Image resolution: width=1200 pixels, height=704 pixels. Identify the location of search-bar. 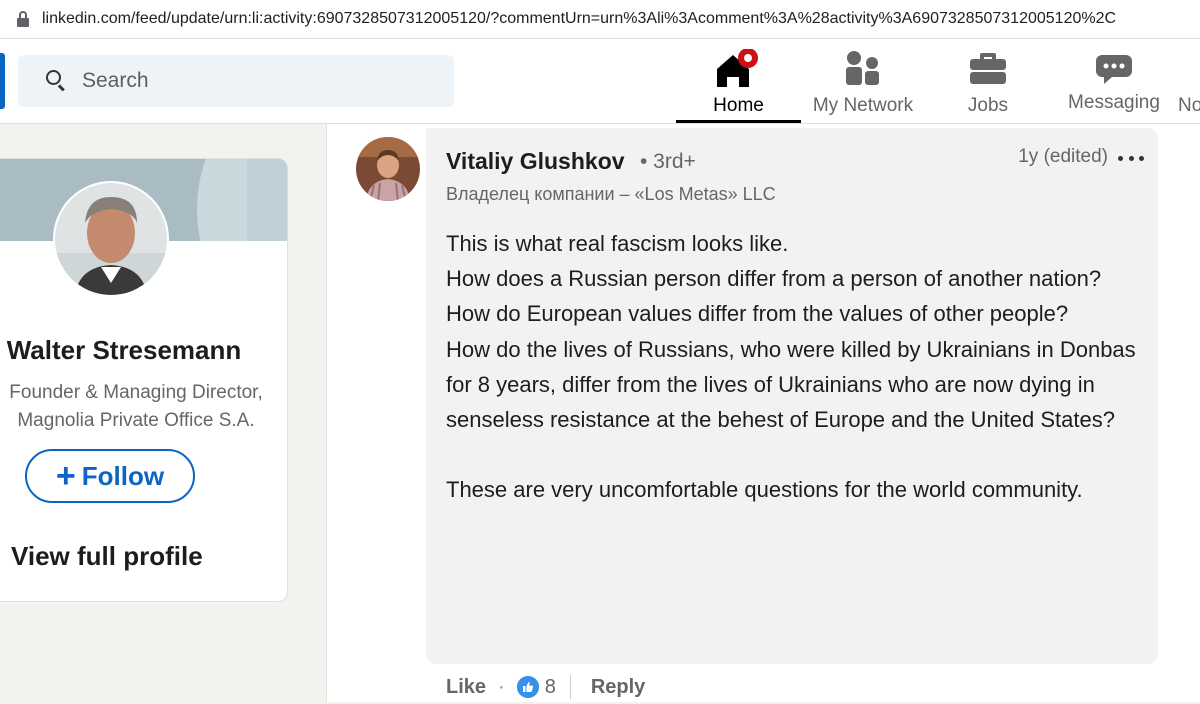
(236, 81).